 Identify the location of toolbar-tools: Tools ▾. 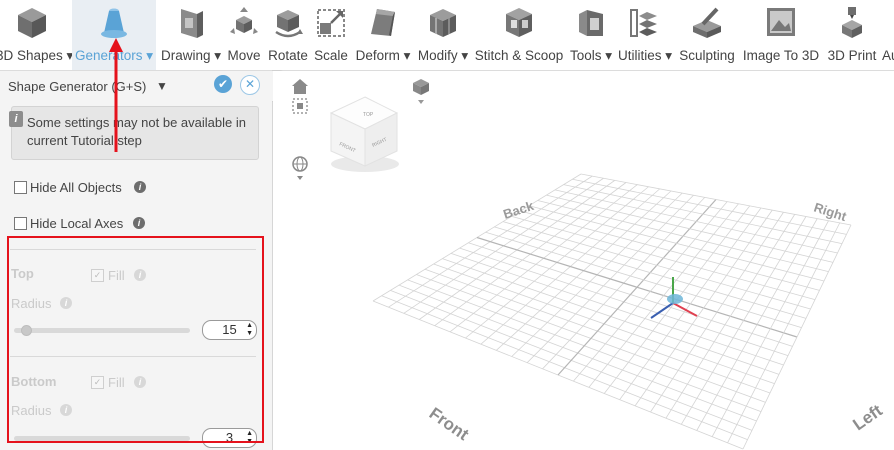
(591, 35).